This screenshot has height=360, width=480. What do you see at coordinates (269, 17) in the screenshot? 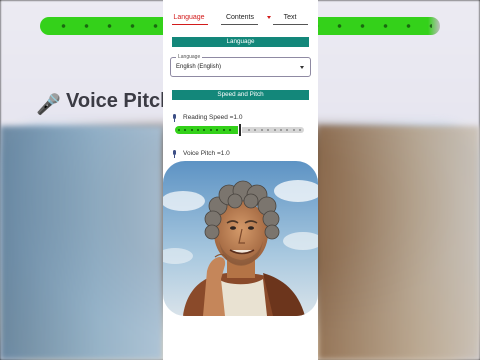
I see `tab-marker-icon` at bounding box center [269, 17].